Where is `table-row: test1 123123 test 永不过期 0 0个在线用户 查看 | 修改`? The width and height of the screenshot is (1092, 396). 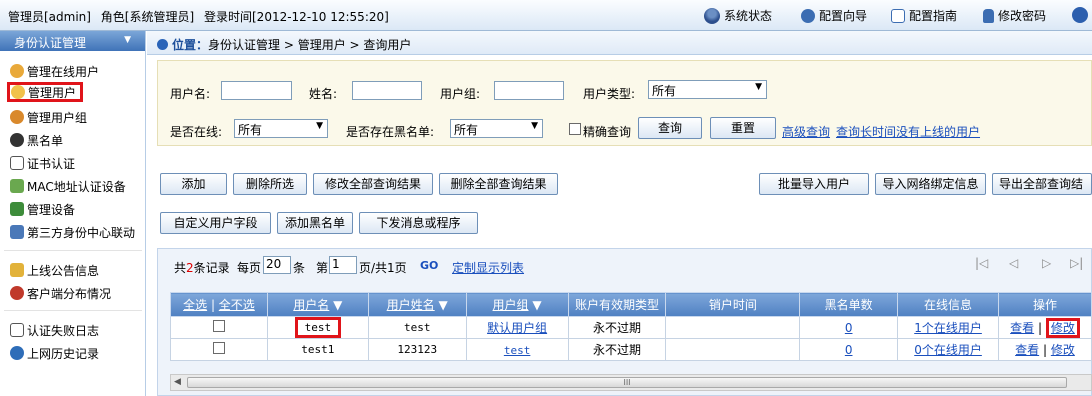 table-row: test1 123123 test 永不过期 0 0个在线用户 查看 | 修改 is located at coordinates (631, 349).